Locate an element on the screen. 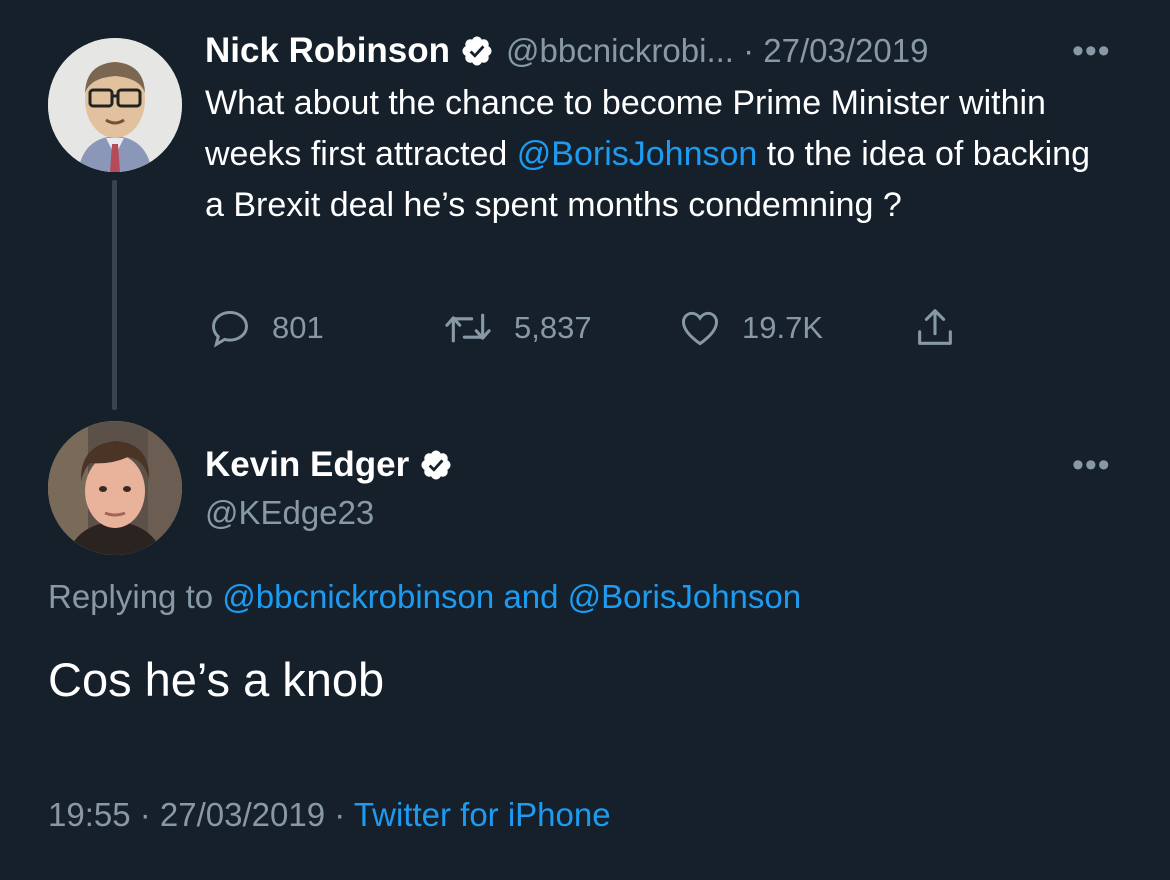 This screenshot has height=880, width=1170. cartoon-portrait-icon is located at coordinates (115, 105).